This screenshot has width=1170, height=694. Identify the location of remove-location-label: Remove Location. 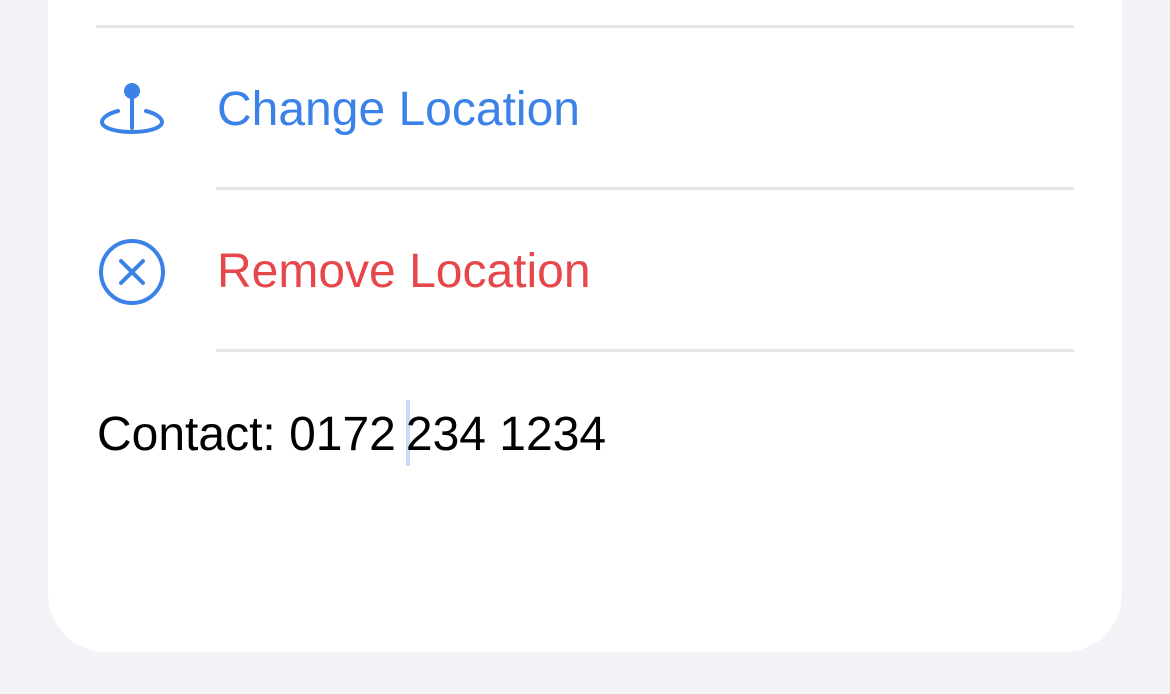
(404, 271).